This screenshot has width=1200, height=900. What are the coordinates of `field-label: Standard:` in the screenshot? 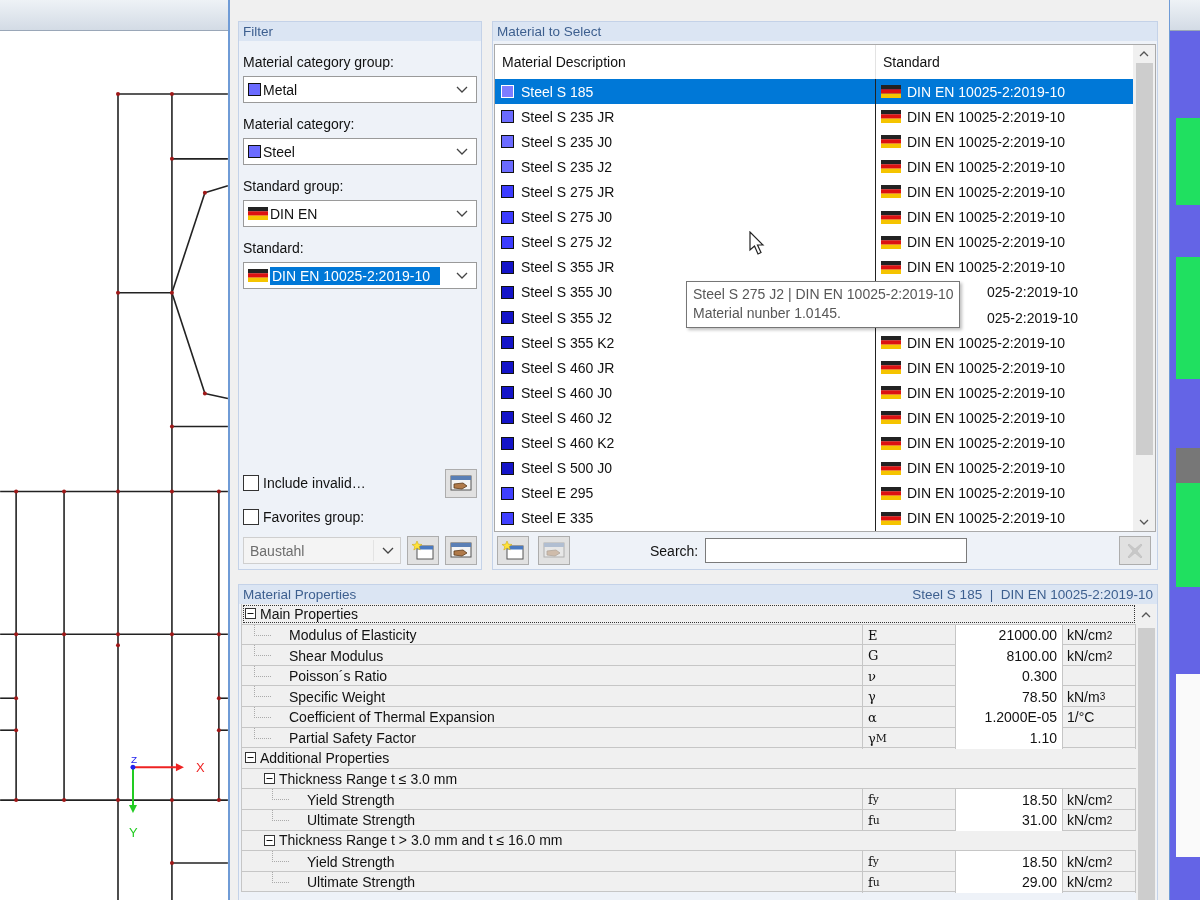 It's located at (274, 248).